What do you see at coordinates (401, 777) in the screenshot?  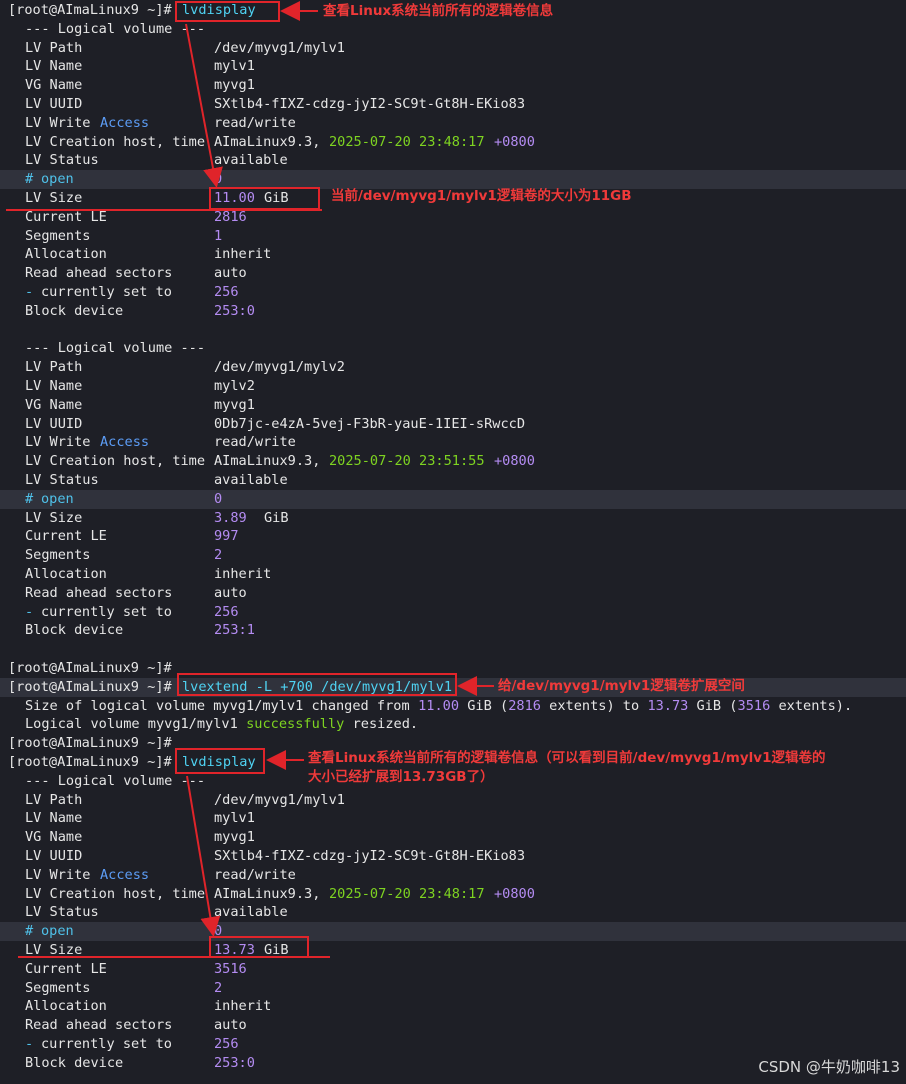 I see `annotation-view-lvs-after-line2: 大小已经扩展到13.73GB了）` at bounding box center [401, 777].